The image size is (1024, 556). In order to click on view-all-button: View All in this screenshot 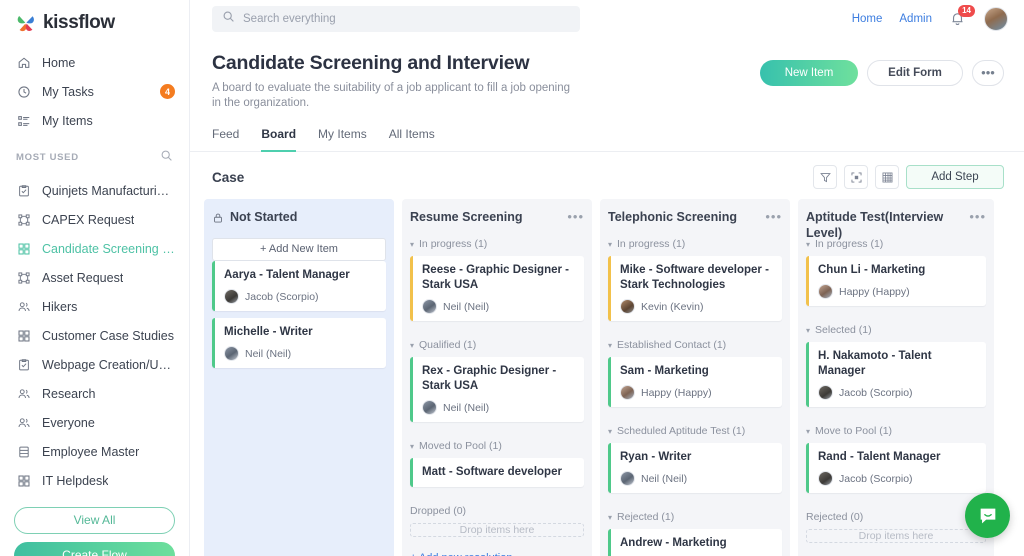, I will do `click(94, 520)`.